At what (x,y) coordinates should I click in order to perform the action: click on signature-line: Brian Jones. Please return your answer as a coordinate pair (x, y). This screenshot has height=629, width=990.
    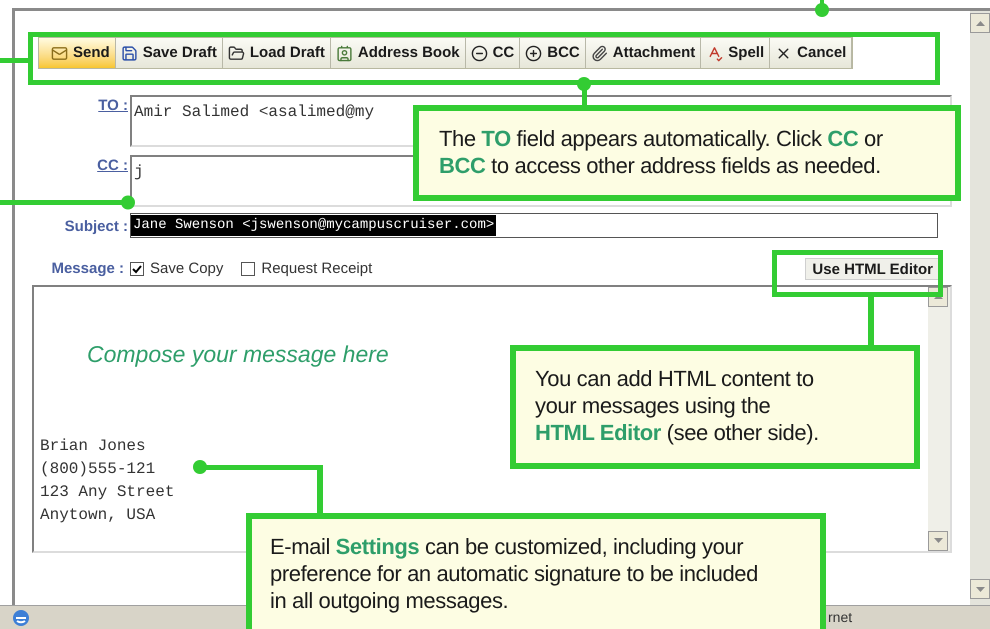
    Looking at the image, I should click on (93, 446).